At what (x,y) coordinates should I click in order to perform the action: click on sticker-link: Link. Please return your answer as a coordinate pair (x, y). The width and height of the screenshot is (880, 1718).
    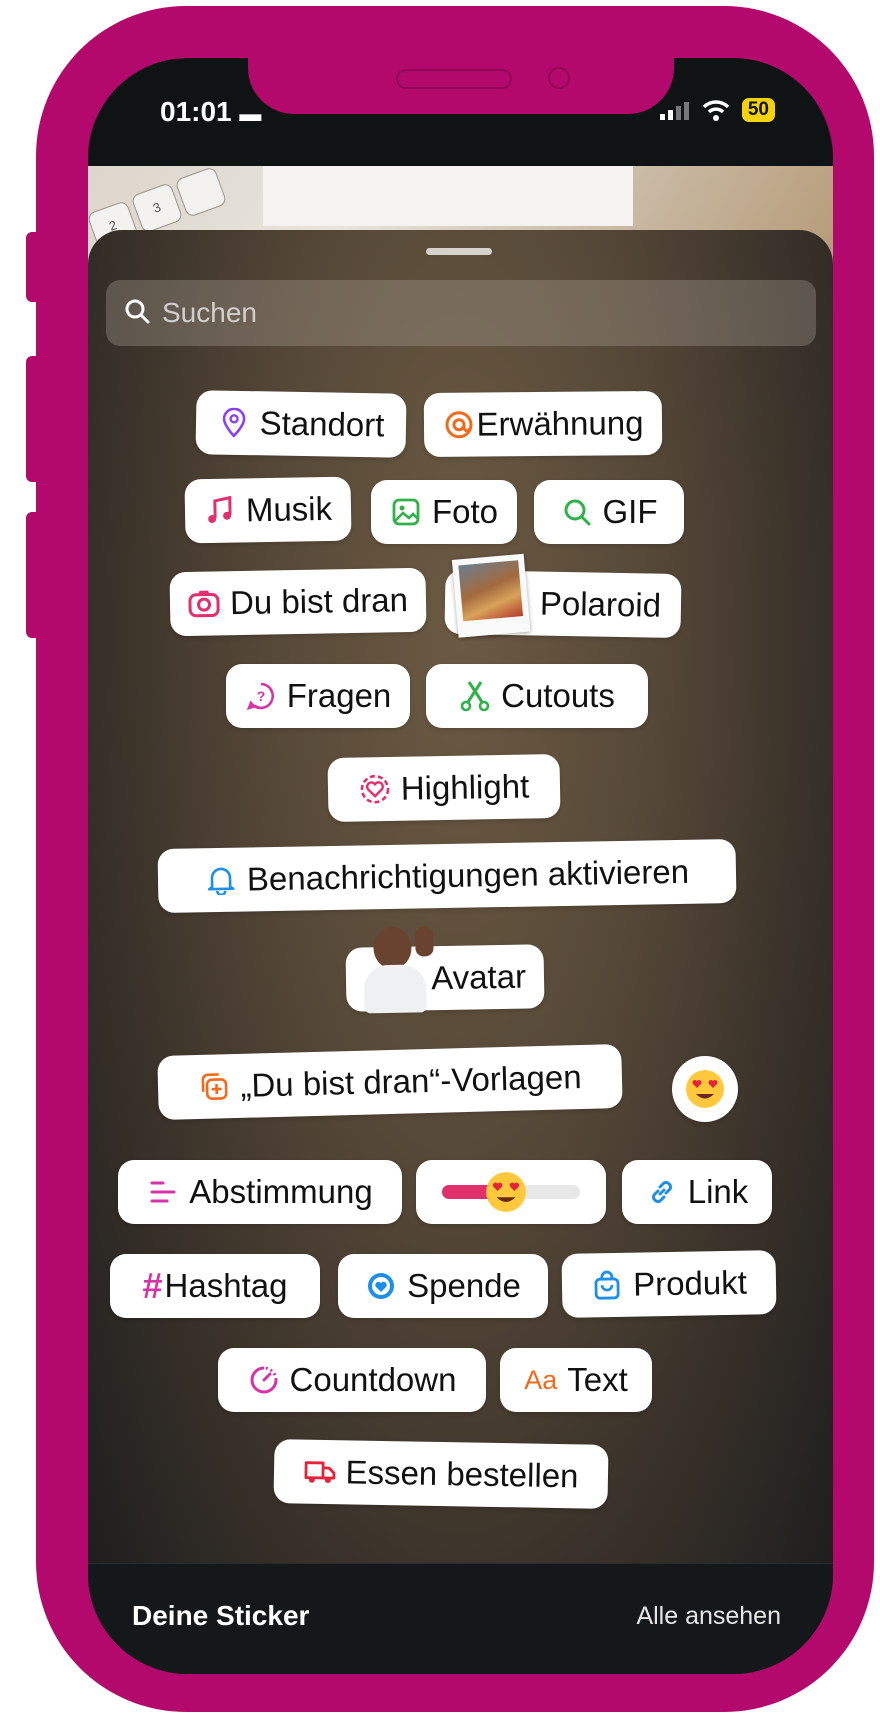
    Looking at the image, I should click on (697, 1192).